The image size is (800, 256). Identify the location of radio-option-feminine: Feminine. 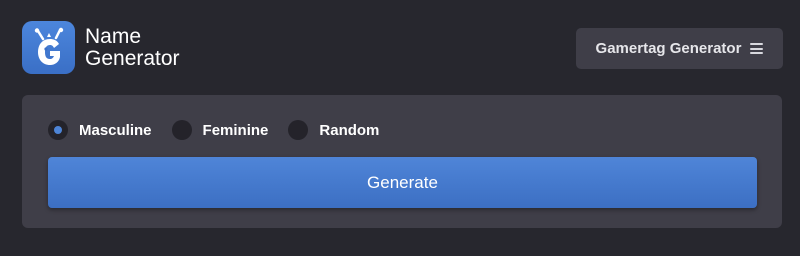
(220, 130).